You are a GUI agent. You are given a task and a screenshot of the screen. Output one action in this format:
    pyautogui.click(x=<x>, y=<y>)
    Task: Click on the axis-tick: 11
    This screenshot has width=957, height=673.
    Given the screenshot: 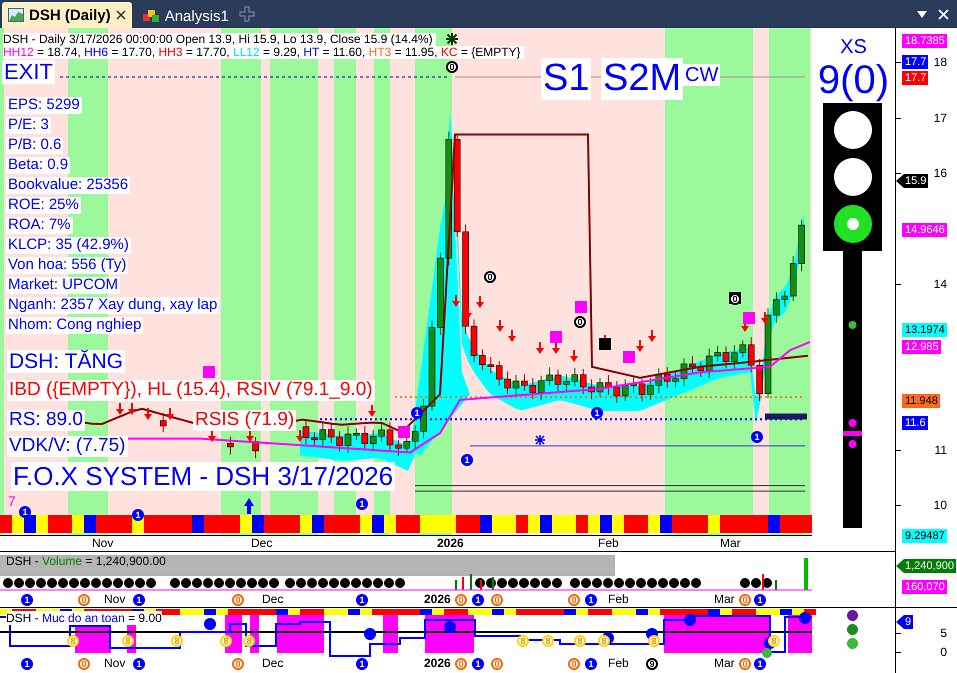 What is the action you would take?
    pyautogui.click(x=940, y=450)
    